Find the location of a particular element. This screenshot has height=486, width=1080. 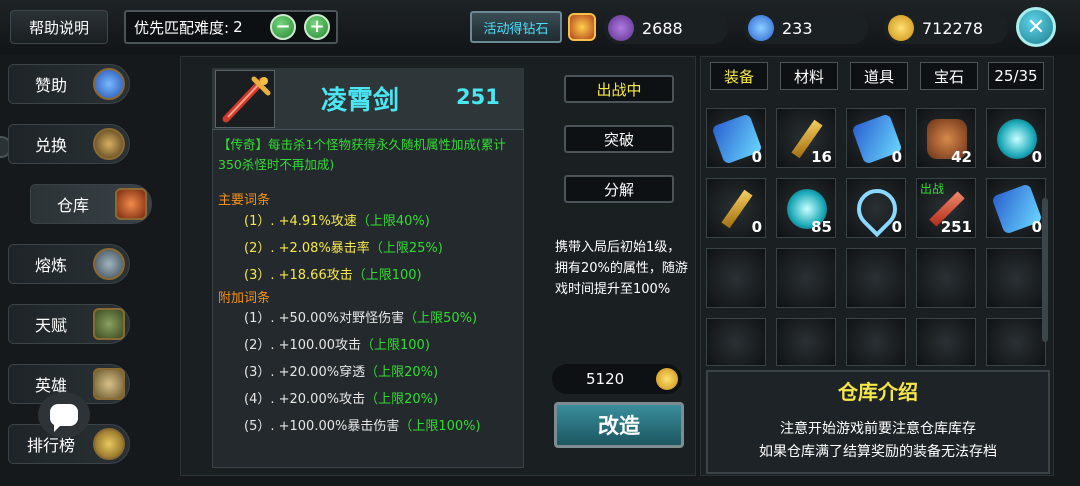

gold-counter: 712278 is located at coordinates (946, 28).